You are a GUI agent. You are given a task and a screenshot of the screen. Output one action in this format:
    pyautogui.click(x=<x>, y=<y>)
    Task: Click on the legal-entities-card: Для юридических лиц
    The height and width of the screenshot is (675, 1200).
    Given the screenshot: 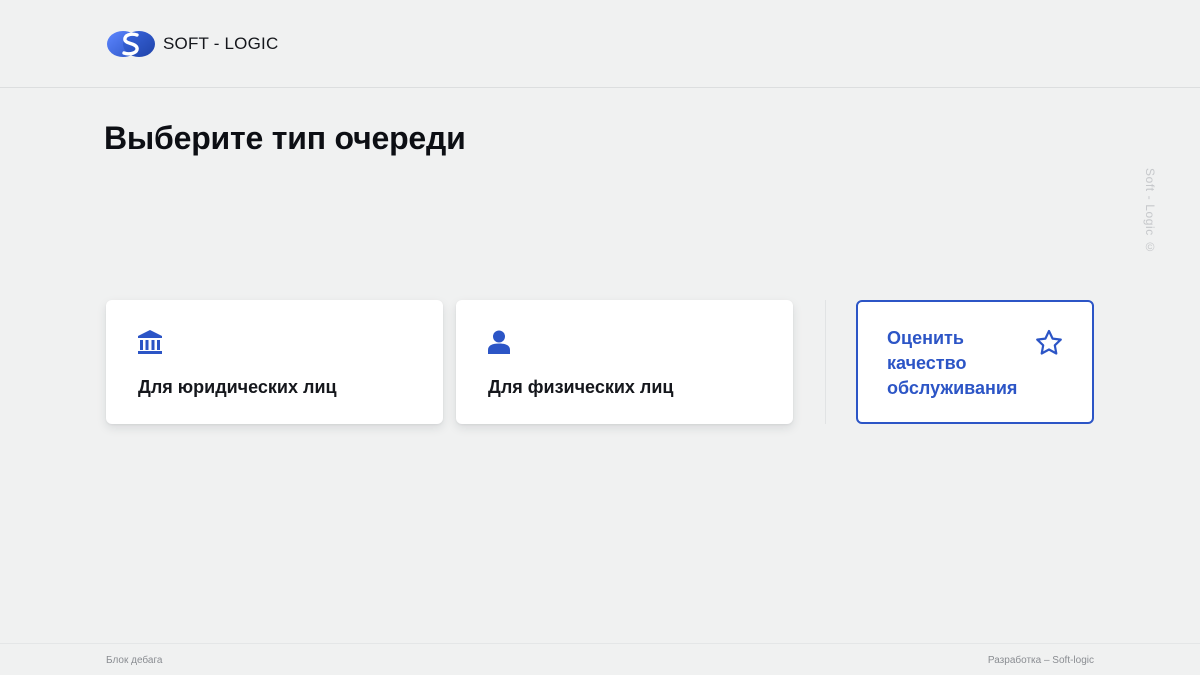 What is the action you would take?
    pyautogui.click(x=274, y=362)
    